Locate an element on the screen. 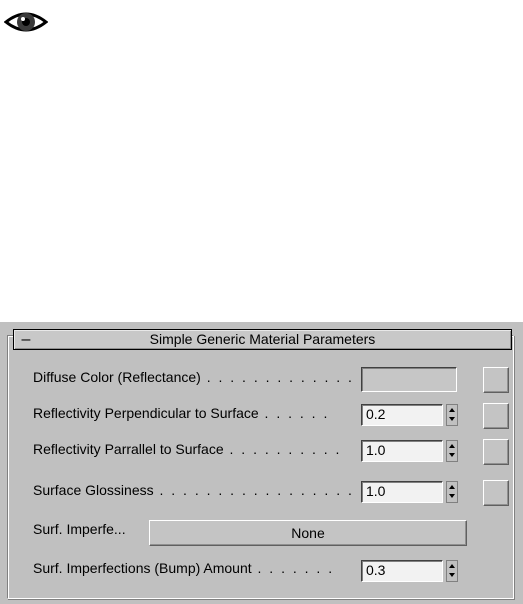  rollout-title: Simple Generic Material Parameters is located at coordinates (262, 339).